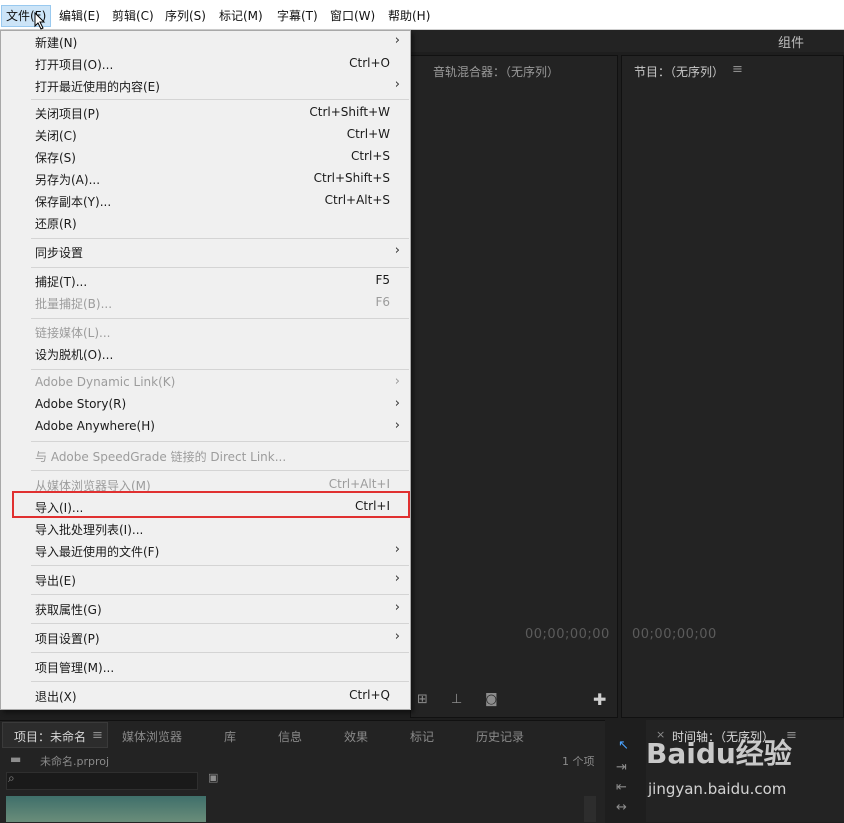 The height and width of the screenshot is (823, 844). What do you see at coordinates (500, 736) in the screenshot?
I see `tab-history: 历史记录` at bounding box center [500, 736].